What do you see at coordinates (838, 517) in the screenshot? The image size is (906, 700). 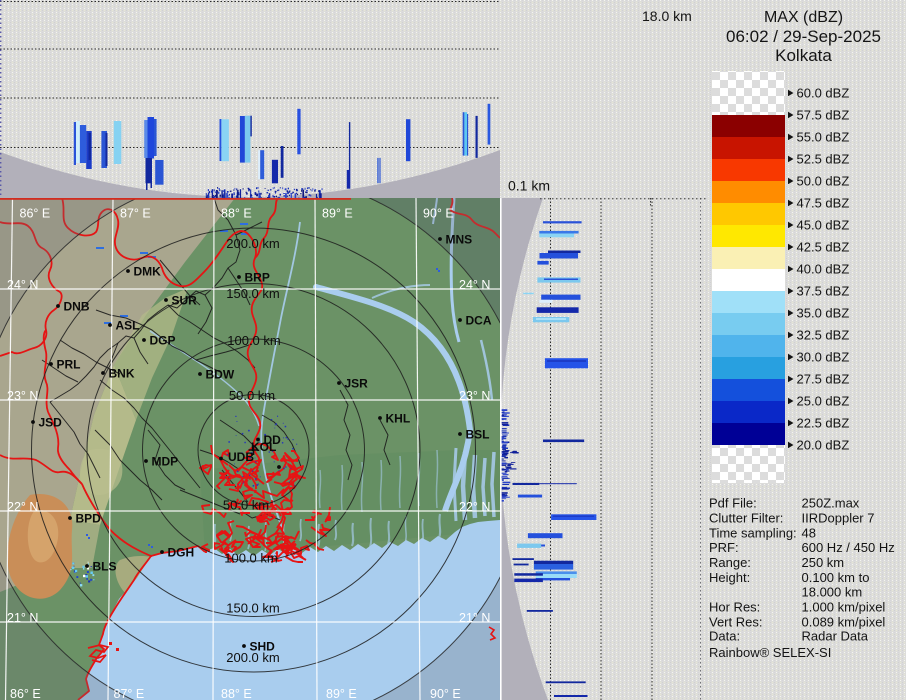 I see `svg-text: IIRDoppler 7` at bounding box center [838, 517].